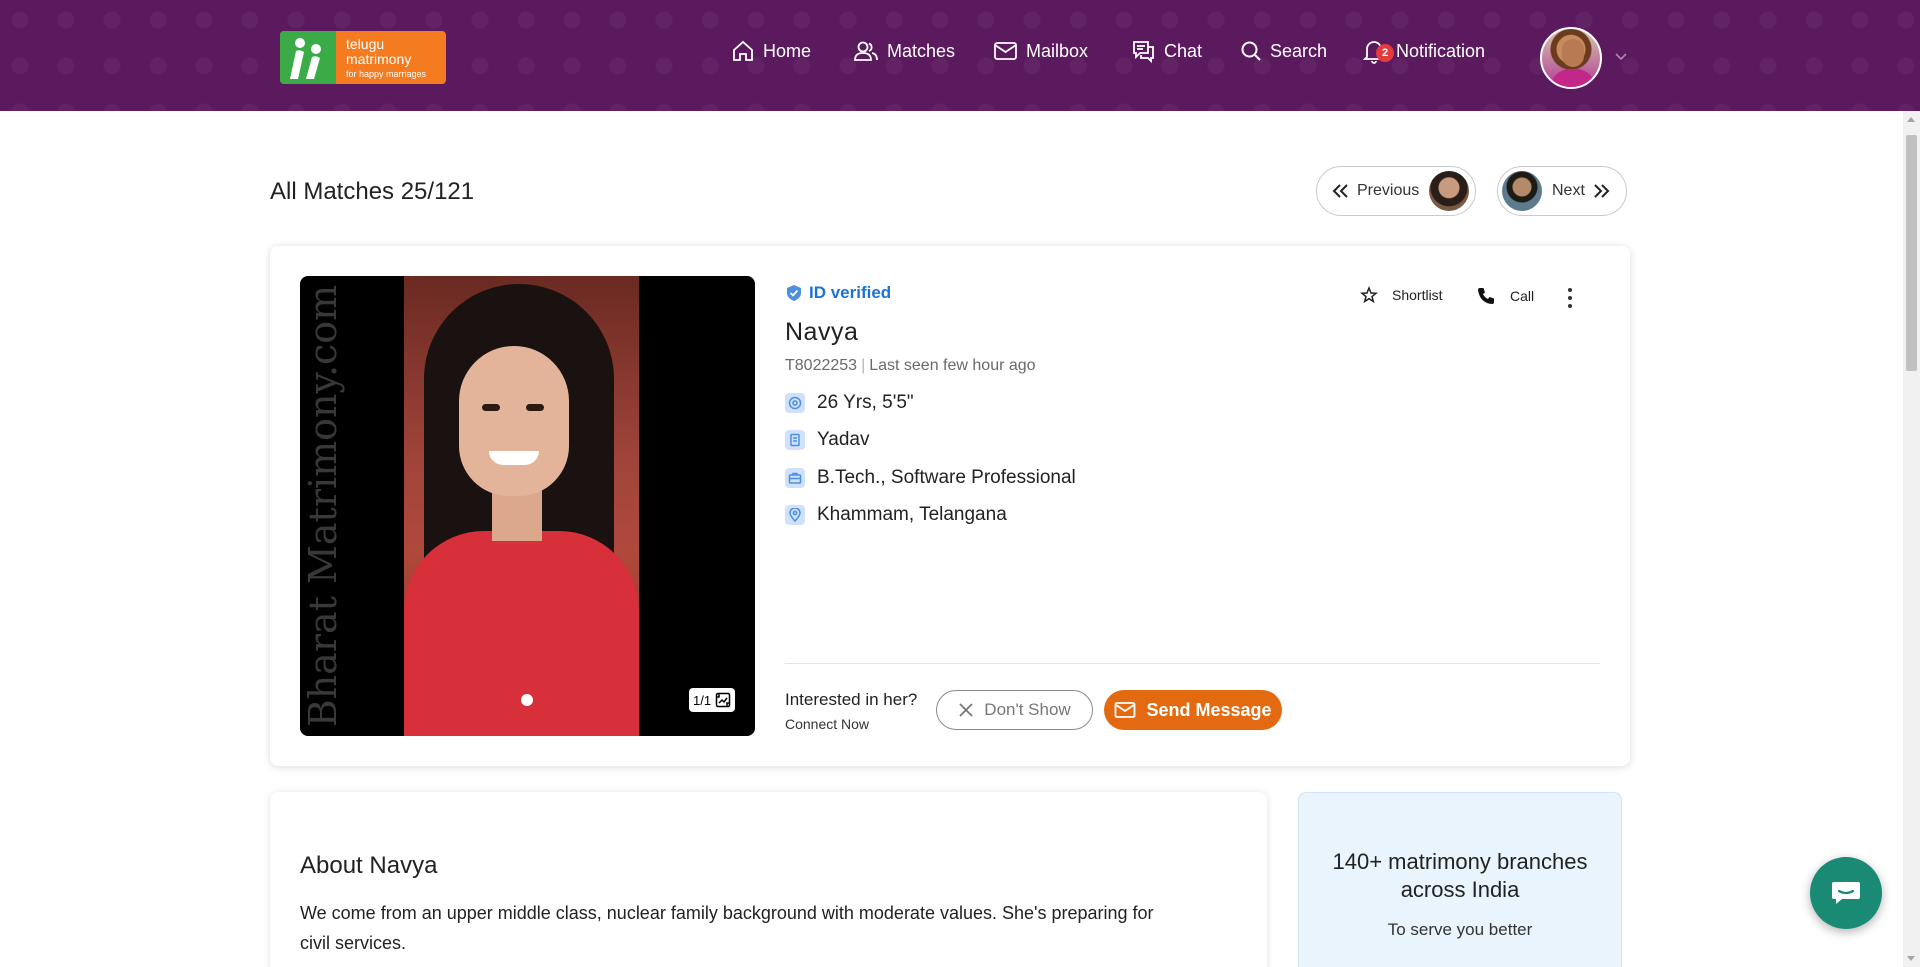 The image size is (1920, 967). What do you see at coordinates (795, 403) in the screenshot?
I see `age-icon` at bounding box center [795, 403].